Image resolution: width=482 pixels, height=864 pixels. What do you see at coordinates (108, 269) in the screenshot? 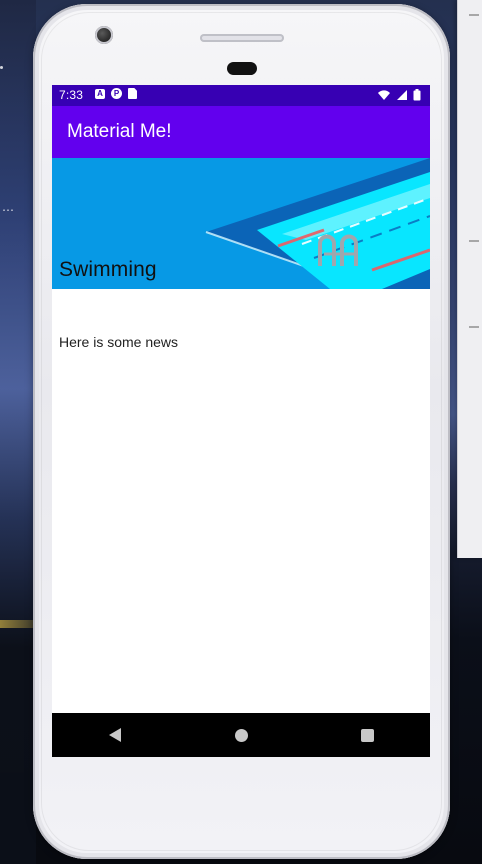
I see `card-title: Swimming` at bounding box center [108, 269].